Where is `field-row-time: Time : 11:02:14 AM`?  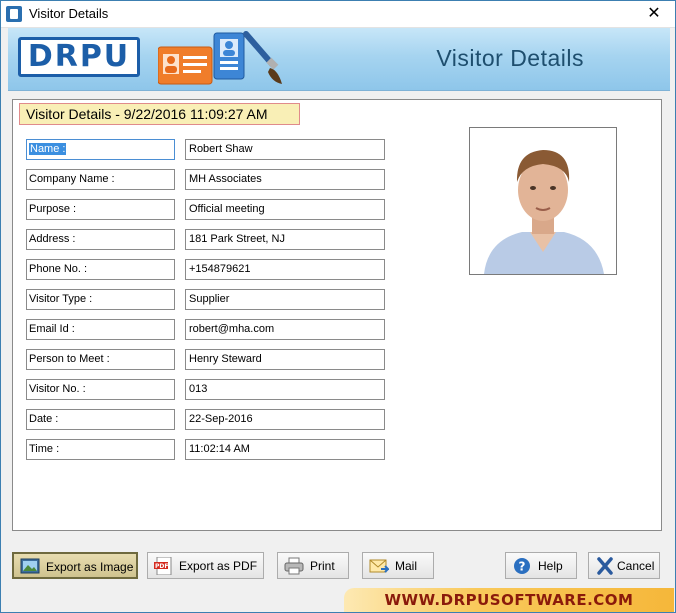 field-row-time: Time : 11:02:14 AM is located at coordinates (206, 449).